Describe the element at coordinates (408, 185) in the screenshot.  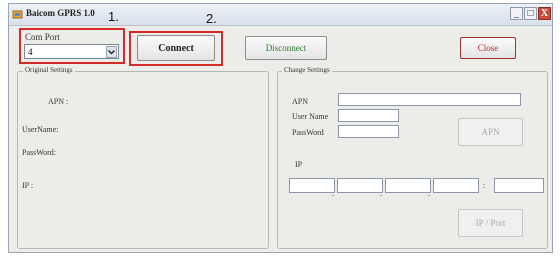
I see `ip-octet-3-input` at that location.